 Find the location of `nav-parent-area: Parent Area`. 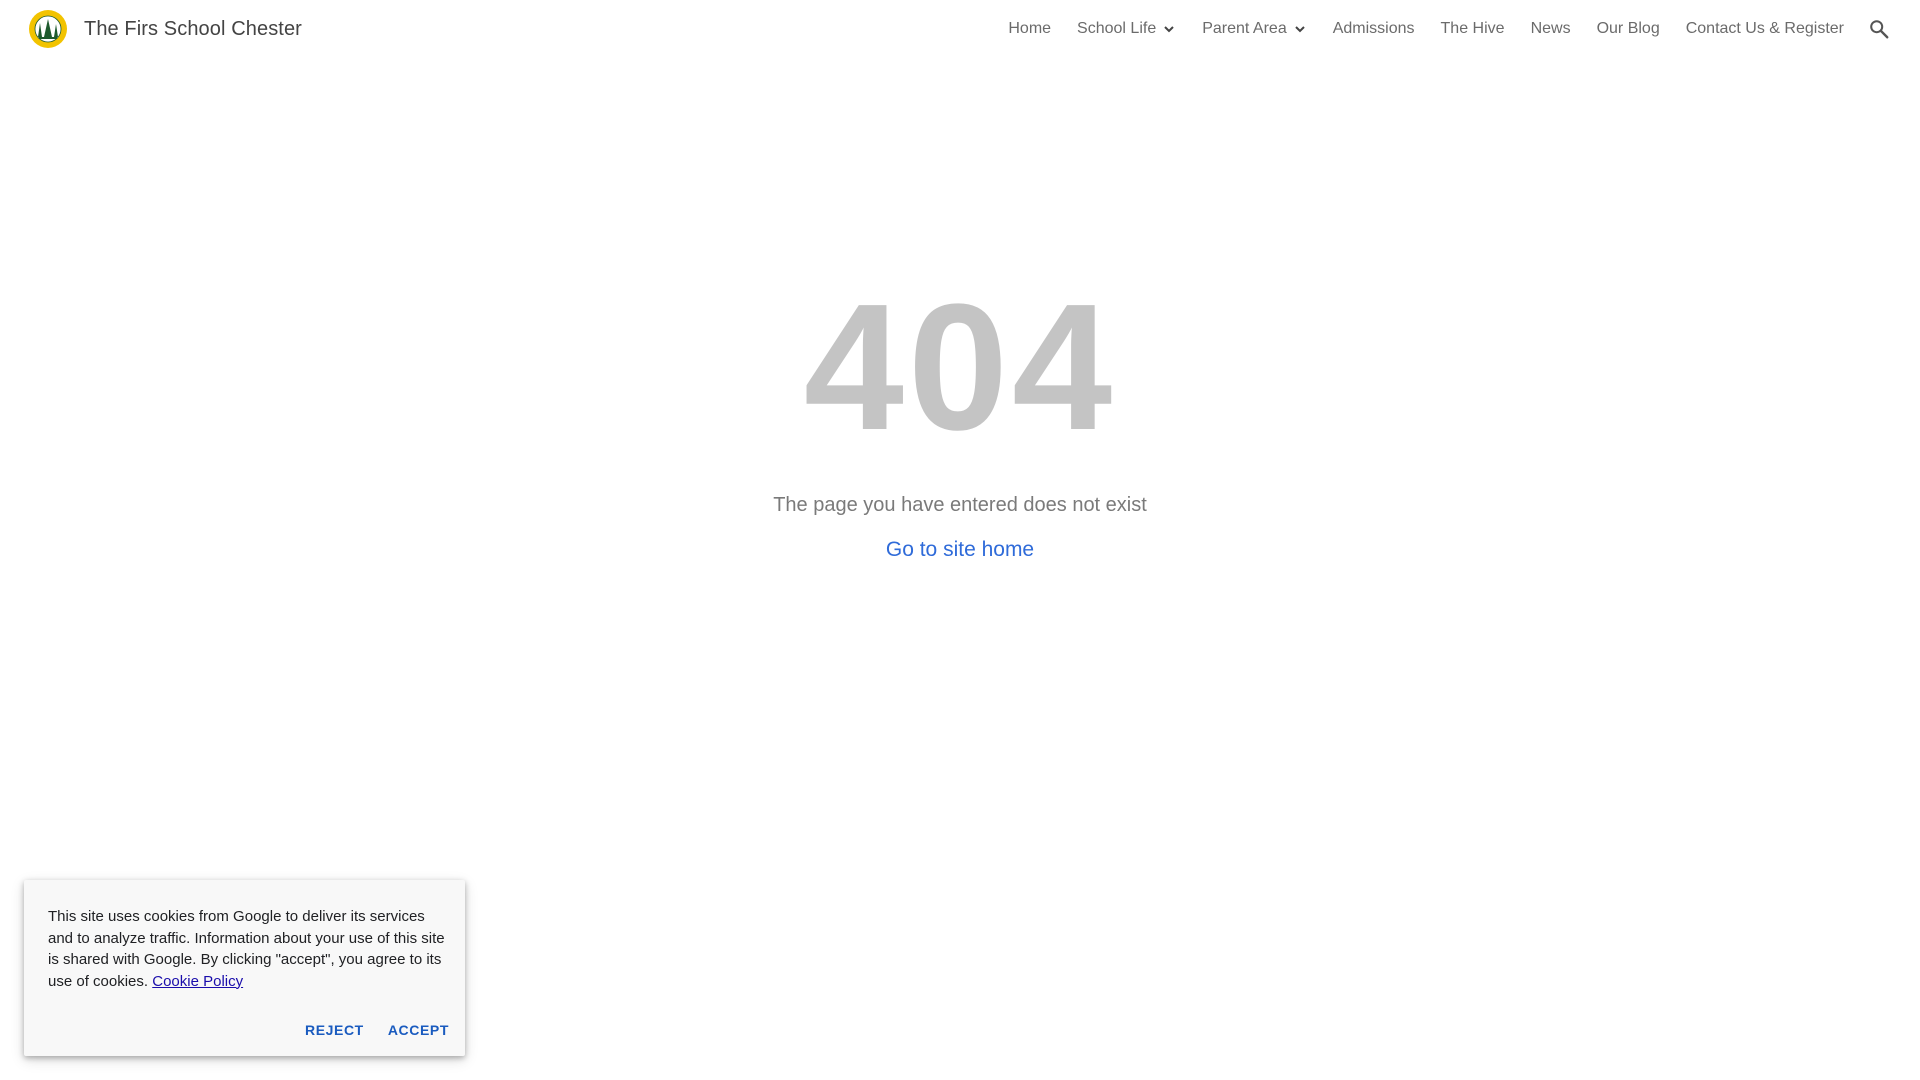

nav-parent-area: Parent Area is located at coordinates (1254, 29).